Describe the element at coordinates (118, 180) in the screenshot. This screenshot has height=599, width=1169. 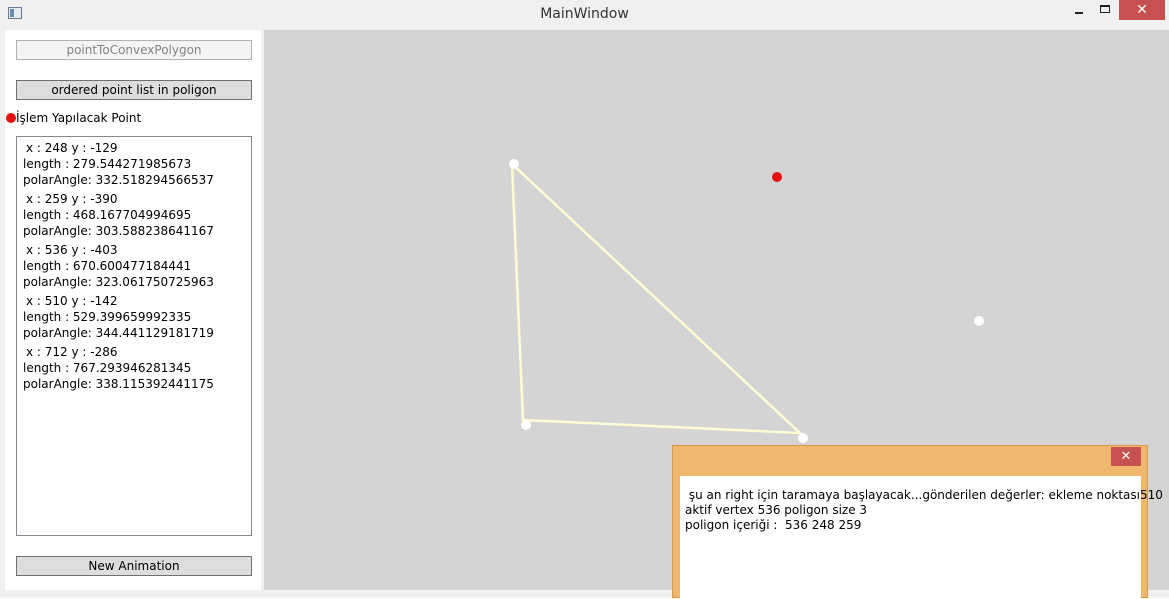
I see `point-polar-angle: polarAngle: 332.518294566537` at that location.